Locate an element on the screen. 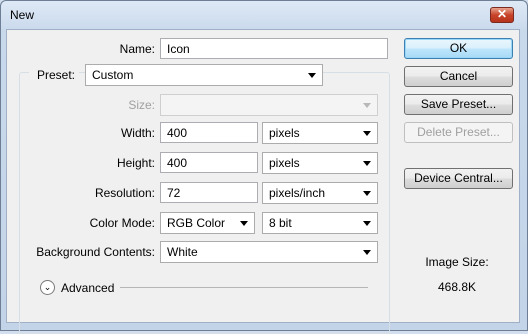 This screenshot has height=334, width=528. height-label: Height: is located at coordinates (135, 163).